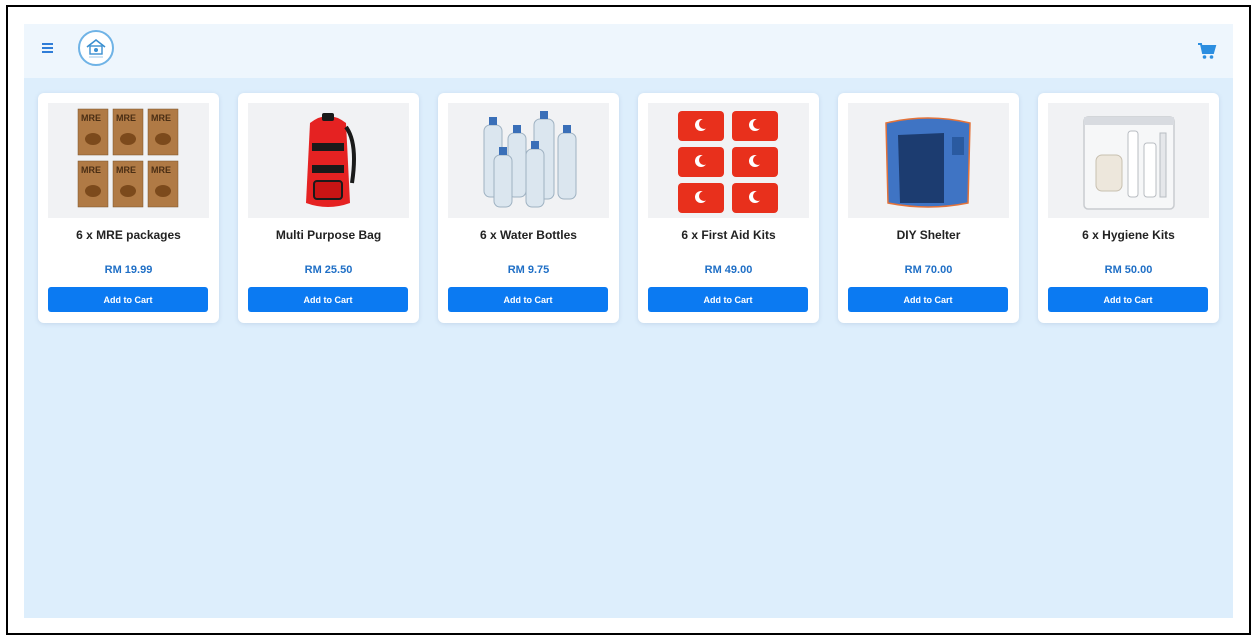 This screenshot has height=637, width=1255. Describe the element at coordinates (728, 160) in the screenshot. I see `first-aid-kits-image` at that location.